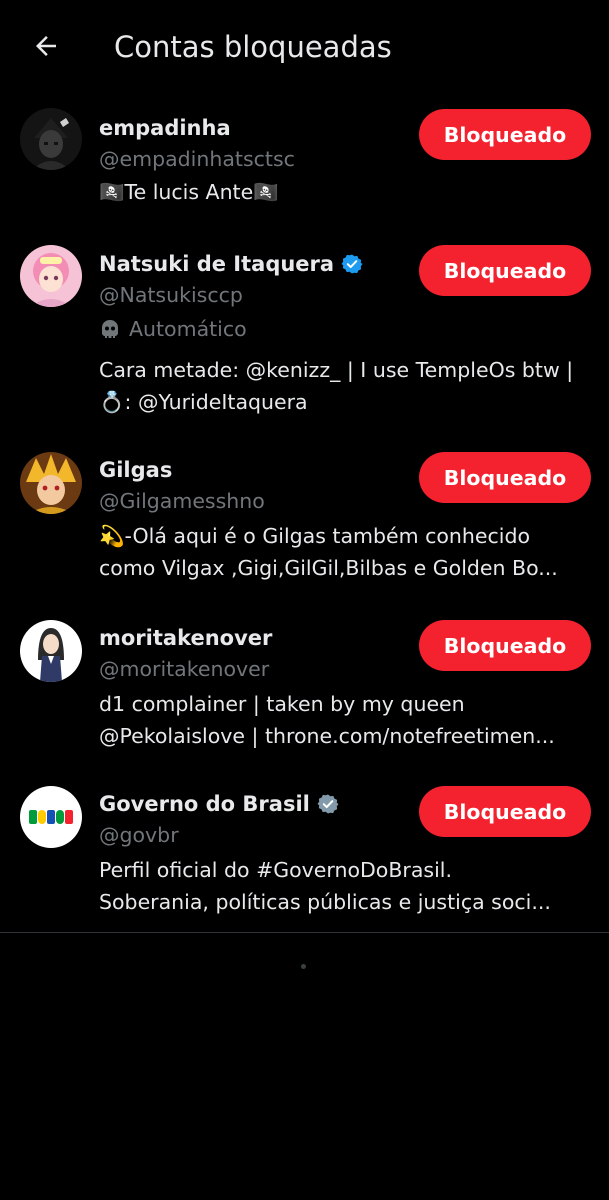 The image size is (609, 1200). Describe the element at coordinates (253, 47) in the screenshot. I see `page-title: Contas bloqueadas` at that location.